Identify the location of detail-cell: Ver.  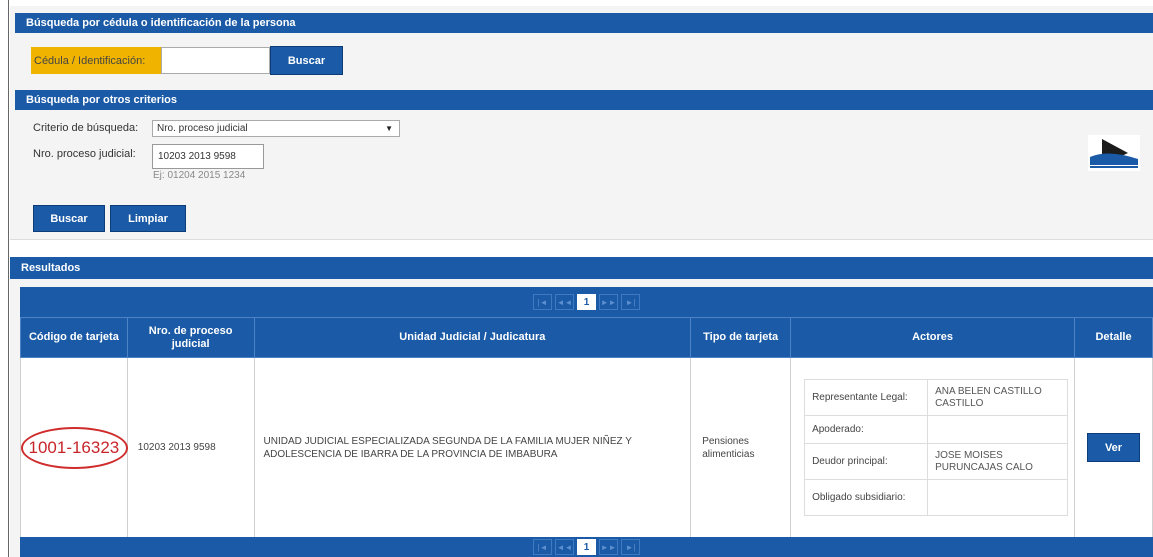
(1113, 447).